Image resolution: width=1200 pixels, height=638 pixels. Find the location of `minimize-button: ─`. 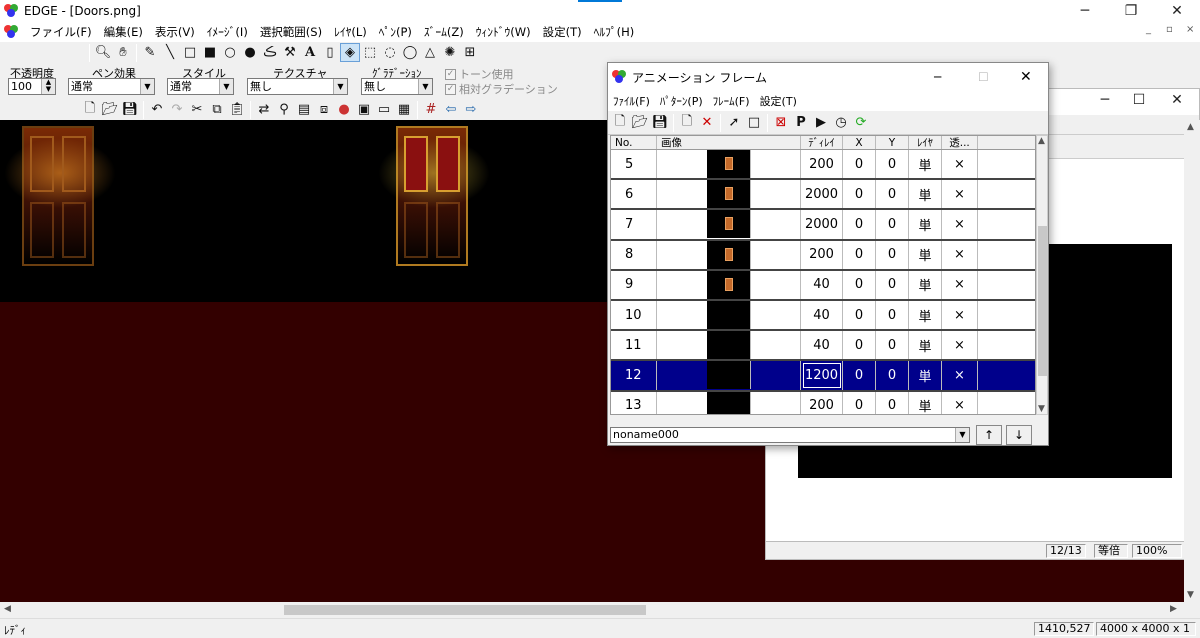

minimize-button: ─ is located at coordinates (1085, 11).